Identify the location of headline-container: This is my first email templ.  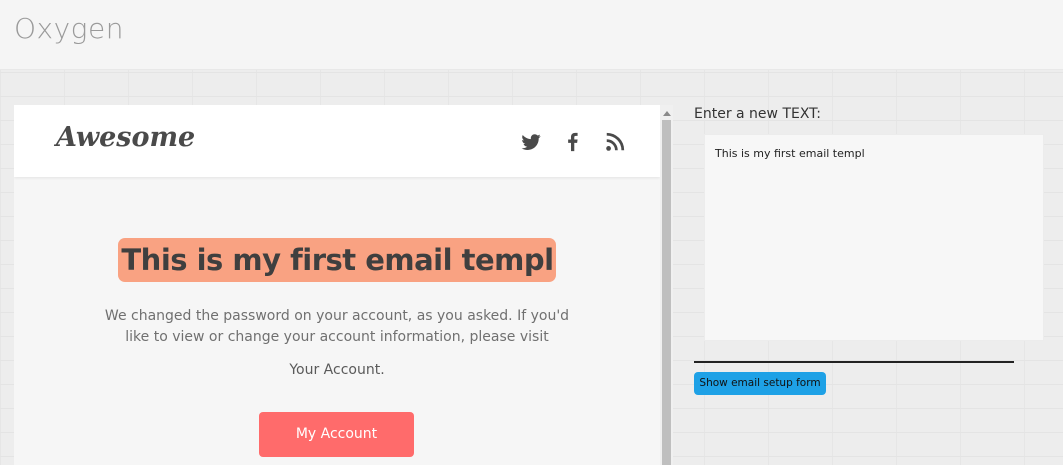
(337, 260).